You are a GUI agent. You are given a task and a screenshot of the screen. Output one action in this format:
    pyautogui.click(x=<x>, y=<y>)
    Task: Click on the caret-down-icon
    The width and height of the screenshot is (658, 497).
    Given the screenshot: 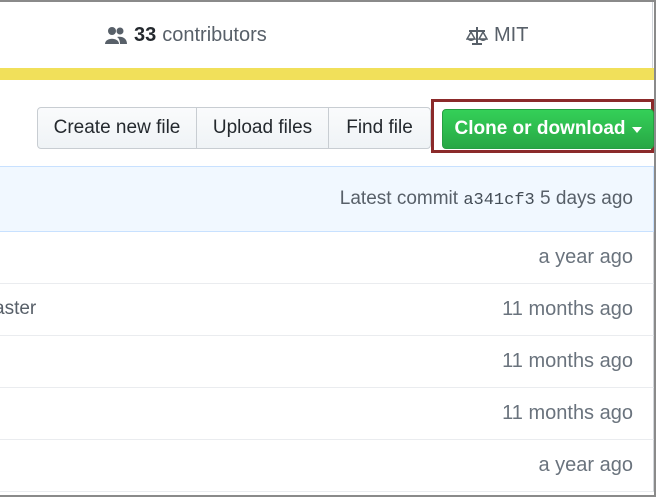 What is the action you would take?
    pyautogui.click(x=636, y=130)
    